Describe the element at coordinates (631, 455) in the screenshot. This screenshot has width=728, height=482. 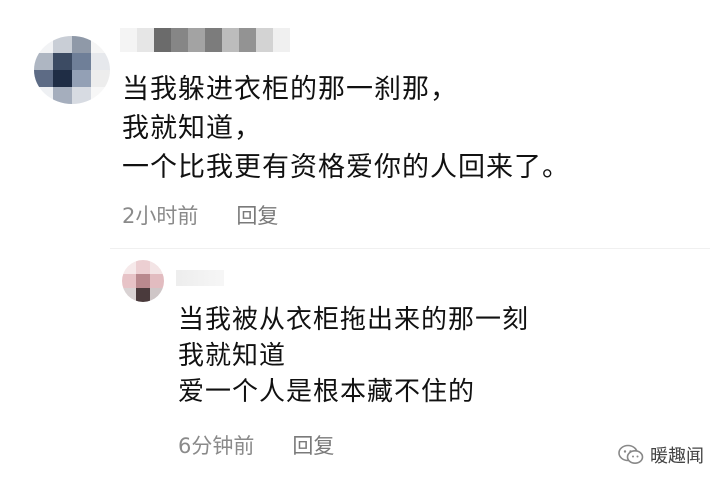
I see `wechat-icon` at that location.